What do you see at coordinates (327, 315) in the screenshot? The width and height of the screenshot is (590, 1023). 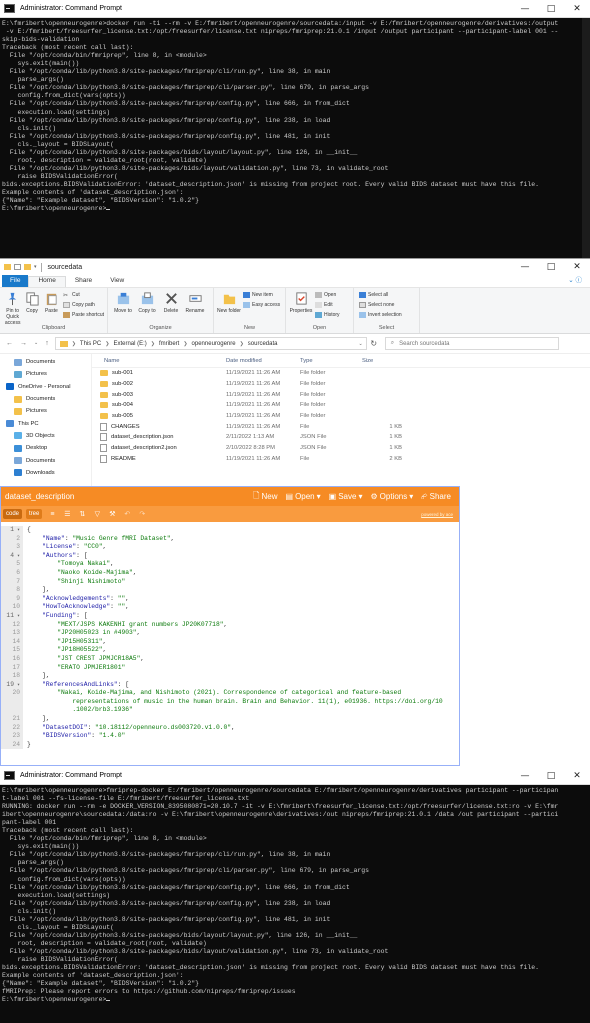 I see `history-button: History` at bounding box center [327, 315].